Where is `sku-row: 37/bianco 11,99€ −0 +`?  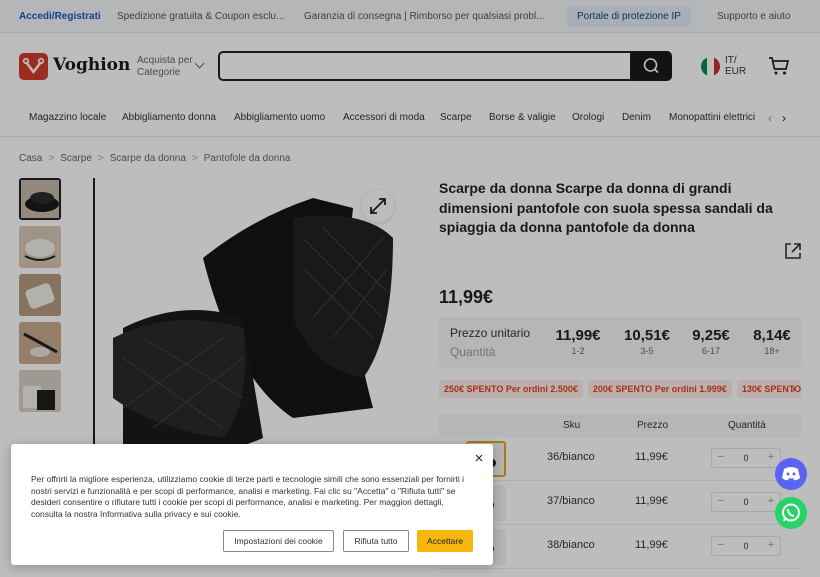 sku-row: 37/bianco 11,99€ −0 + is located at coordinates (620, 503).